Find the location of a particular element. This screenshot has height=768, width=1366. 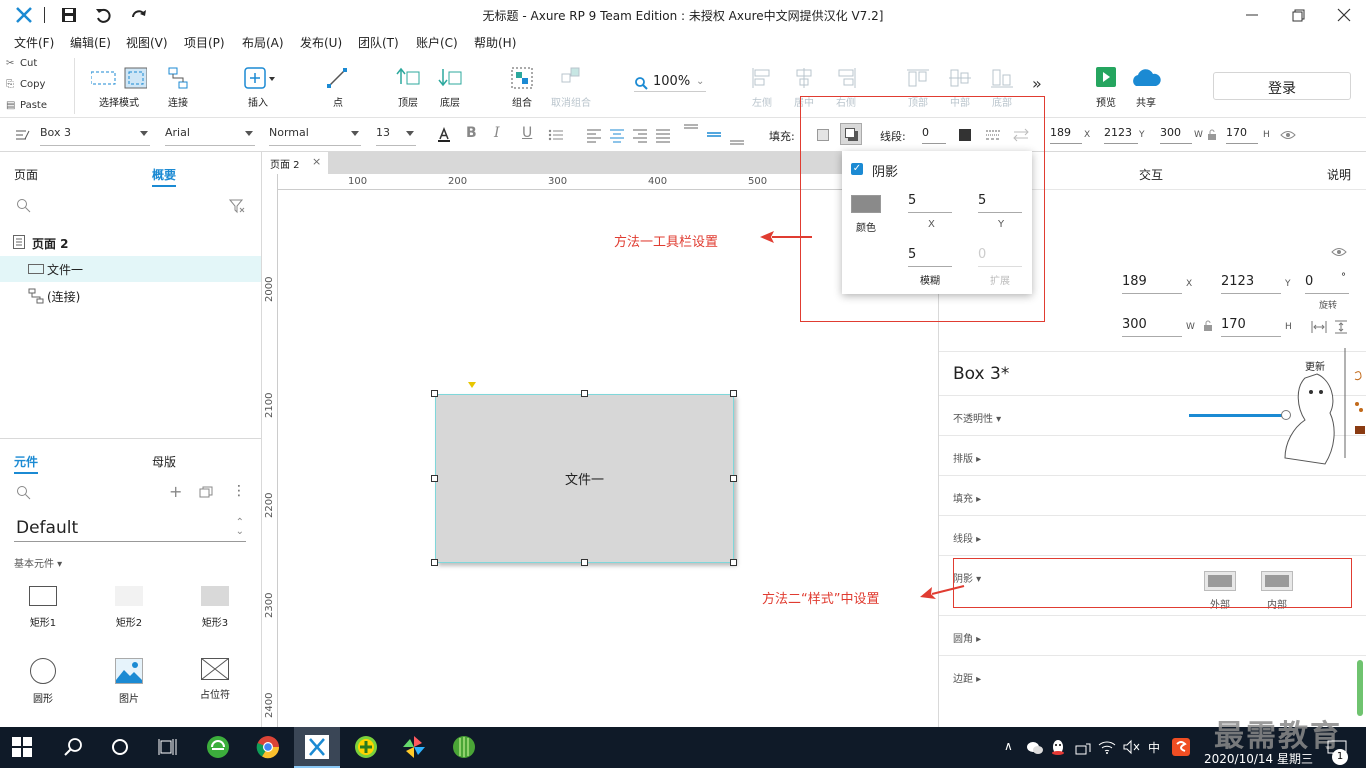

y-field: 2123 is located at coordinates (1251, 284).